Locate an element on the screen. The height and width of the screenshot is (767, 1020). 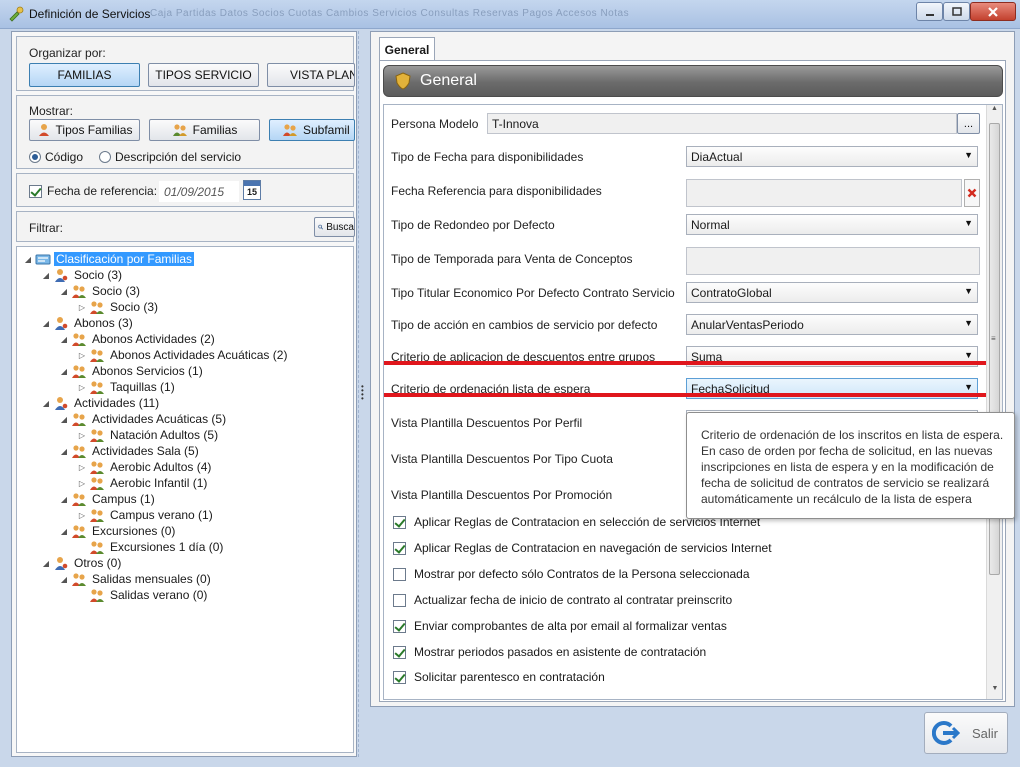
splitter-grip-icon: • • • • is located at coordinates (362, 393).